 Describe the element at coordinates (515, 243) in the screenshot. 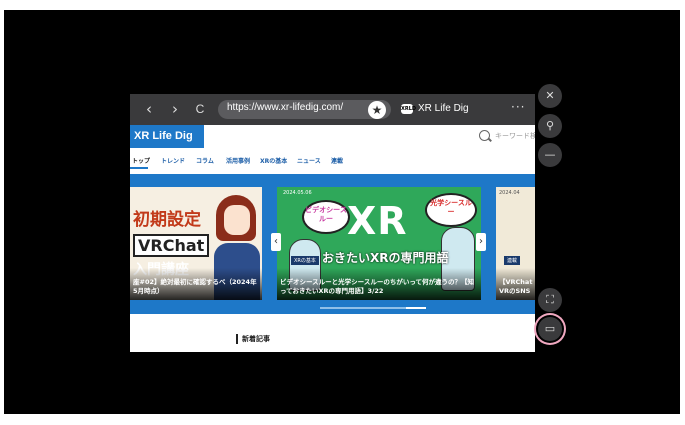

I see `carousel-card-series: 2024.04 連載 【VRChat VRのSNS` at that location.